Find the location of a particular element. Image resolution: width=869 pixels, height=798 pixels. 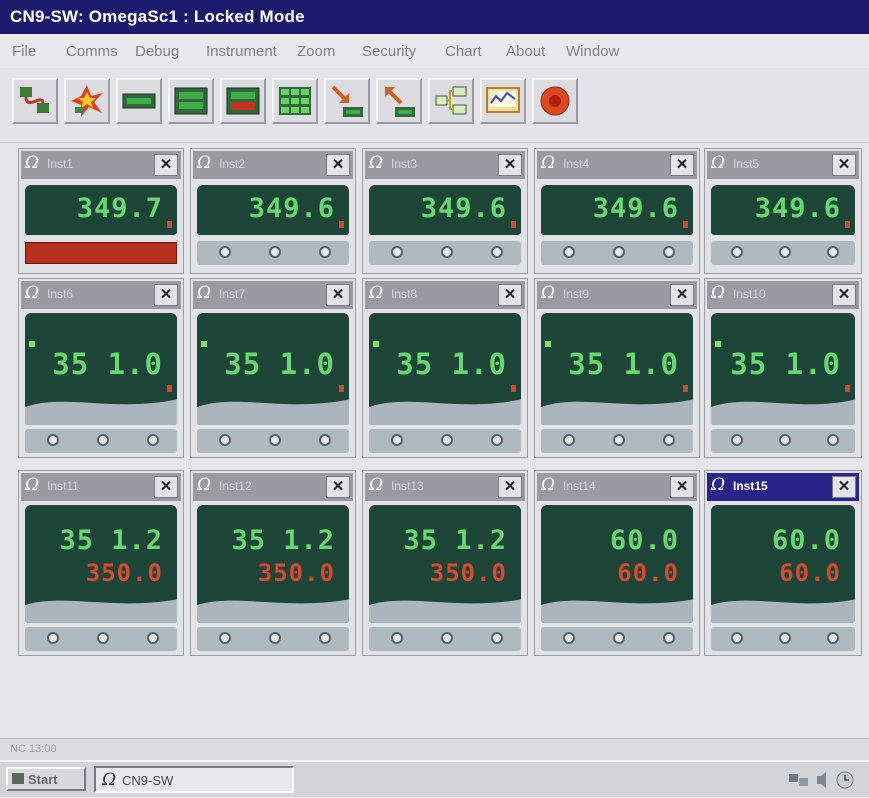

title-bar: CN9-SW: OmegaSc1 : Locked Mode is located at coordinates (434, 17).